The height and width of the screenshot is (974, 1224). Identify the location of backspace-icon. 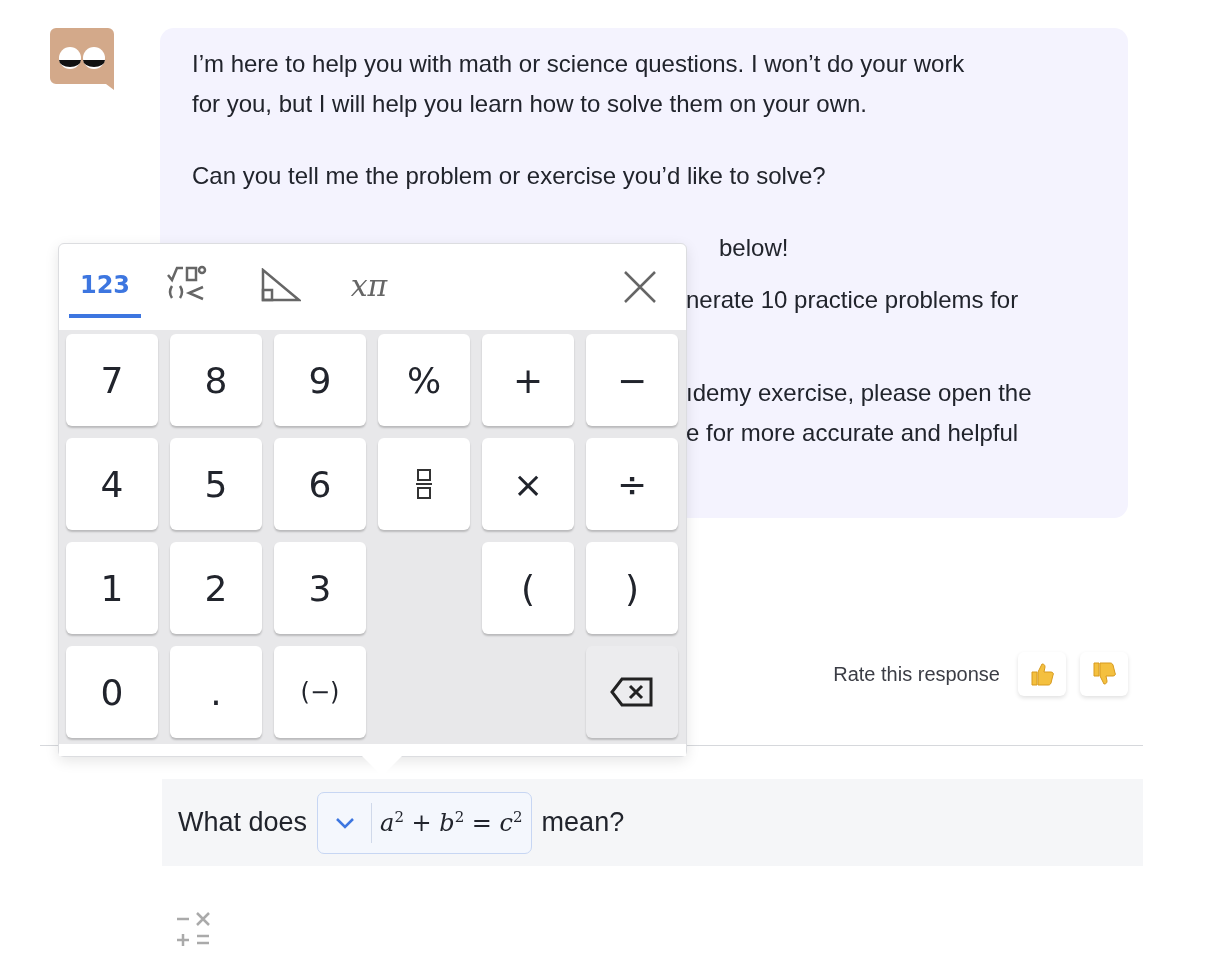
(632, 692).